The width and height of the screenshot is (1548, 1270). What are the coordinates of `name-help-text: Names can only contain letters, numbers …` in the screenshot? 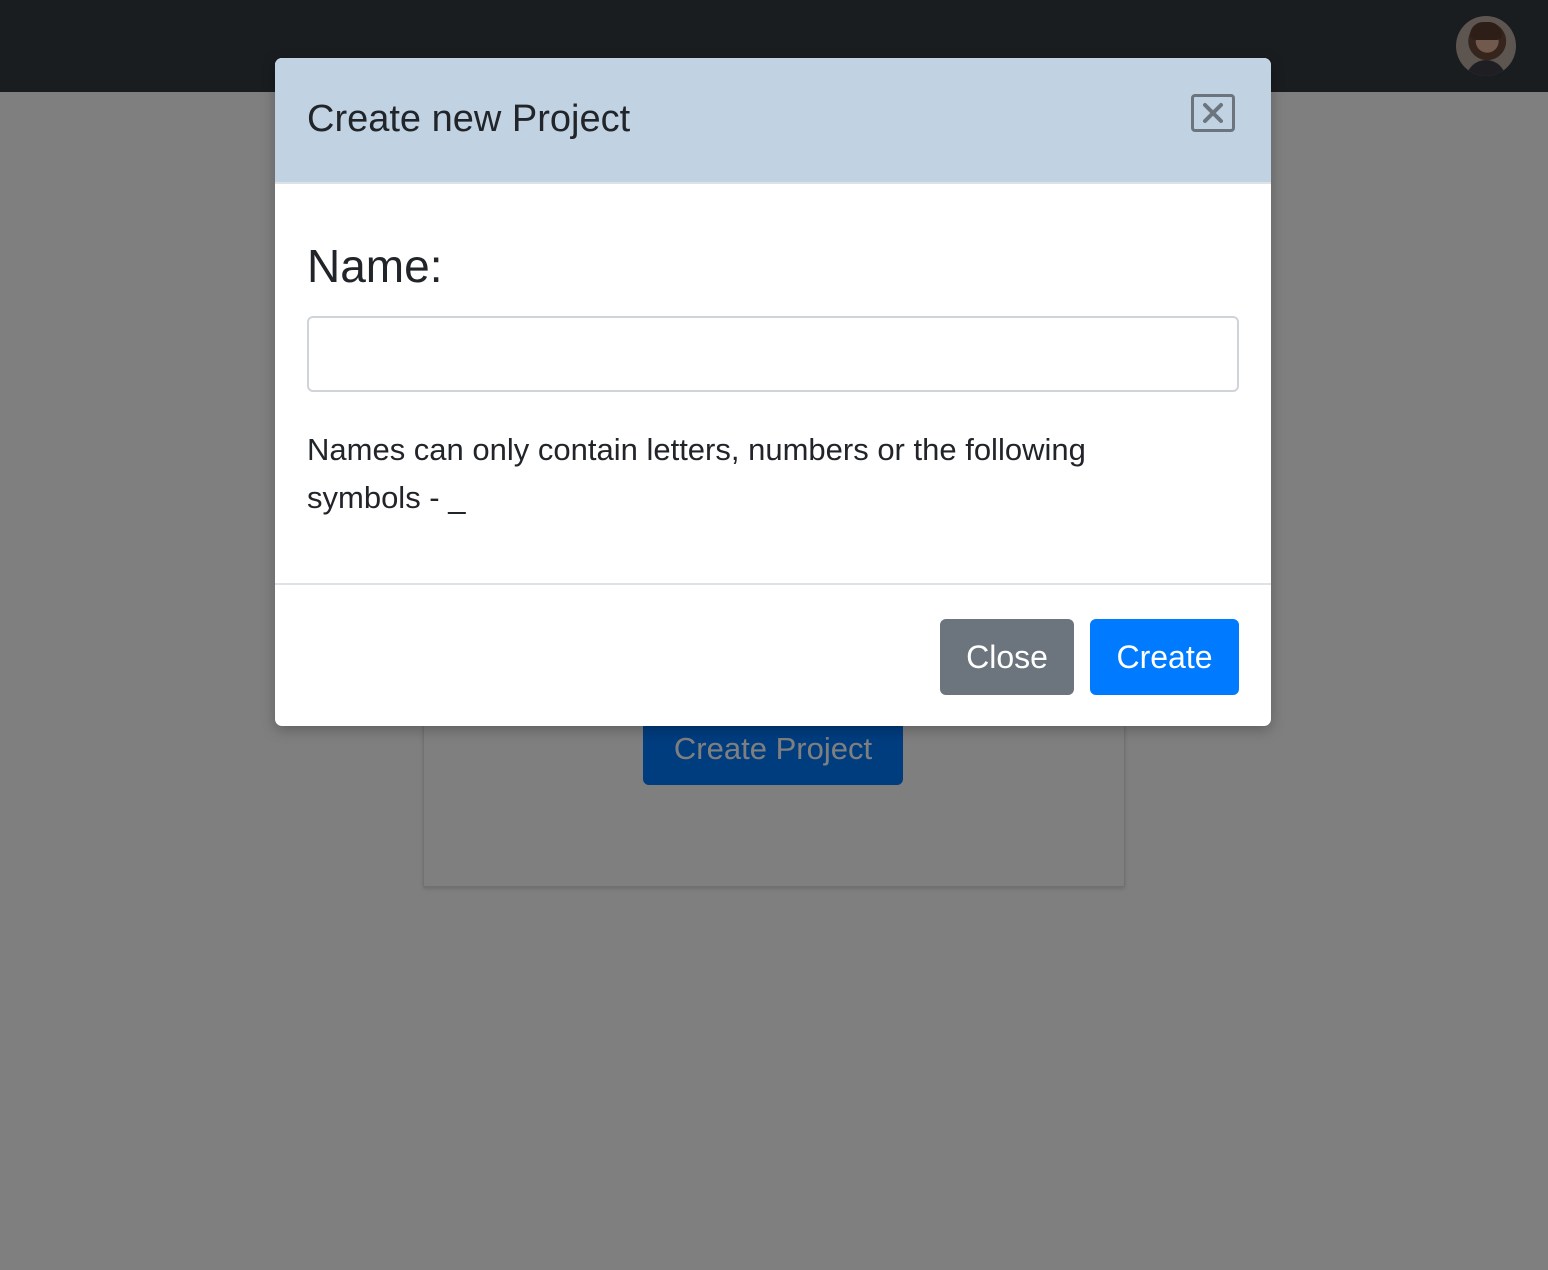 It's located at (696, 473).